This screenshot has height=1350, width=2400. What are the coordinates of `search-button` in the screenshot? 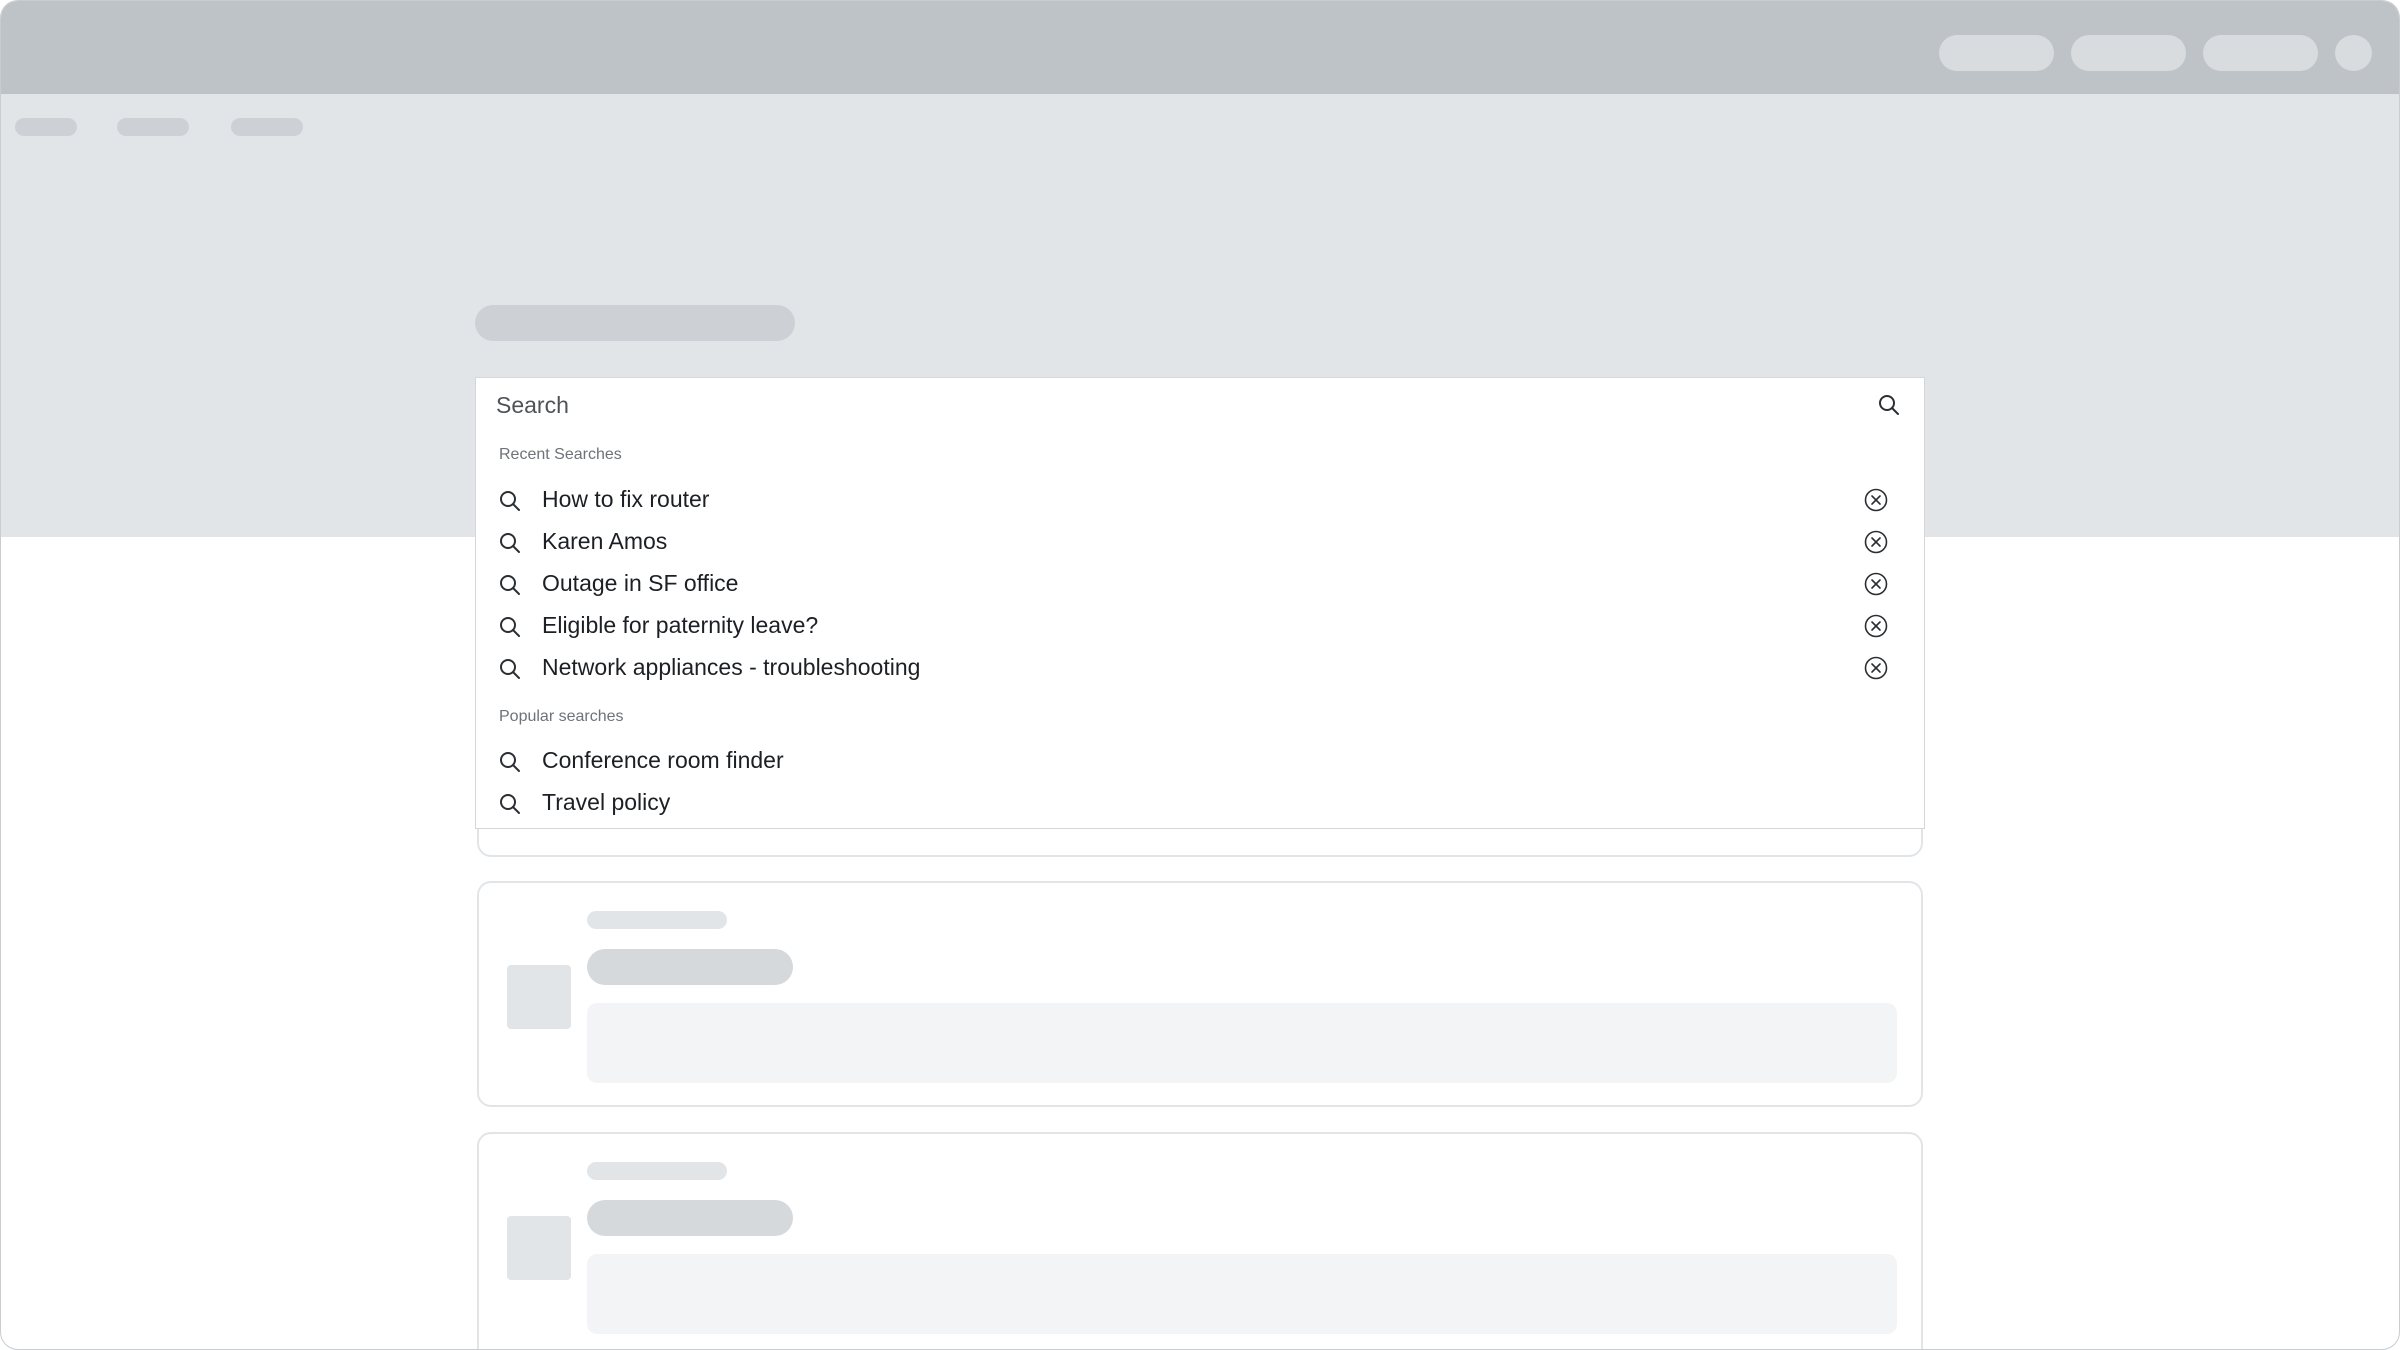 It's located at (1889, 405).